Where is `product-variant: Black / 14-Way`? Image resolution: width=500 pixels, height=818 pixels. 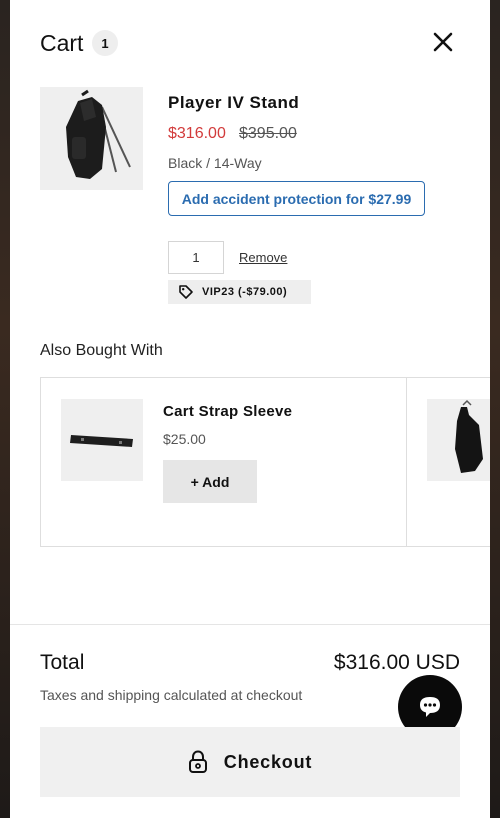
product-variant: Black / 14-Way is located at coordinates (215, 163).